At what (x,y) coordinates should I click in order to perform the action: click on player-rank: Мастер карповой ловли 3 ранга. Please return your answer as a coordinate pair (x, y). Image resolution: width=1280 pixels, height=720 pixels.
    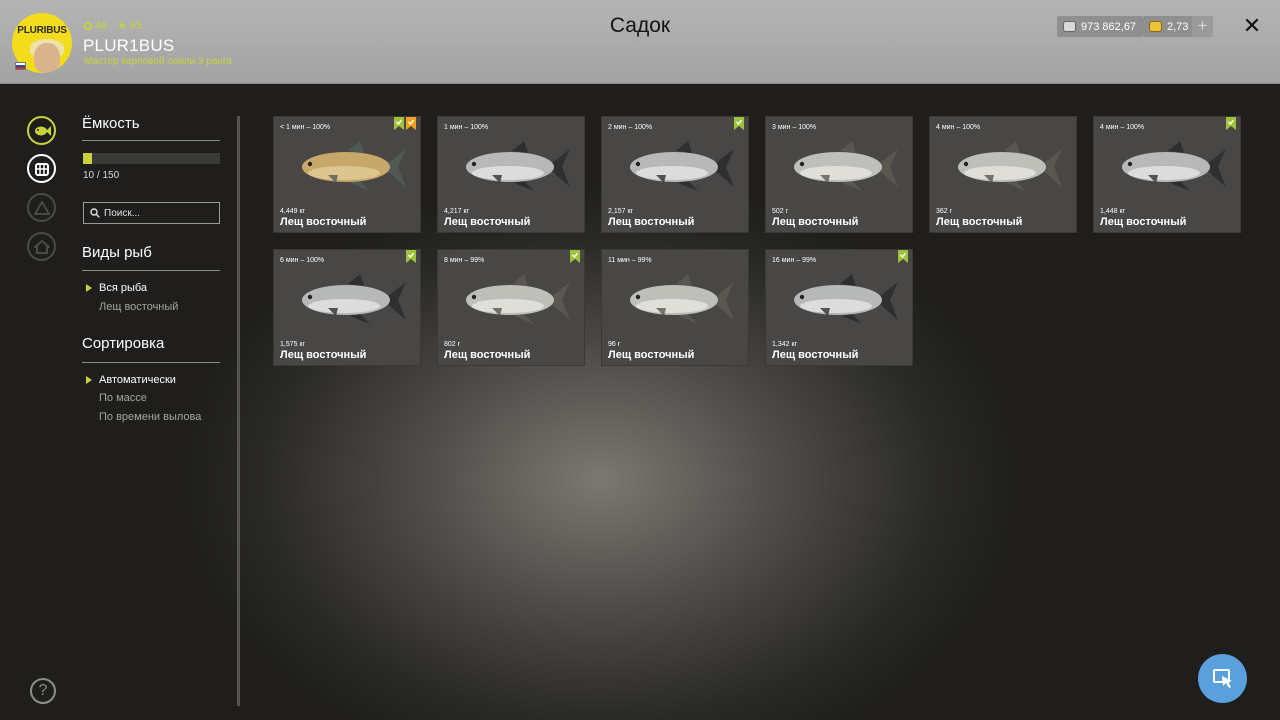
    Looking at the image, I should click on (158, 61).